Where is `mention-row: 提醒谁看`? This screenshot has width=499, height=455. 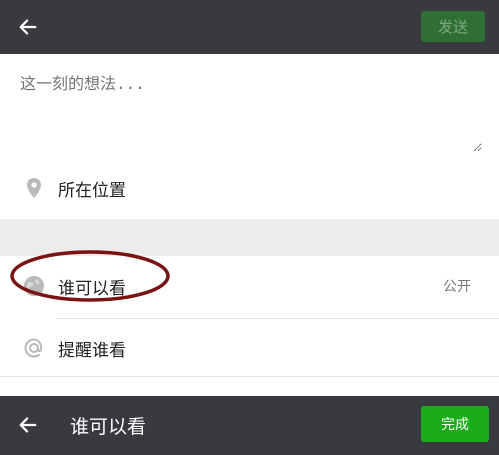
mention-row: 提醒谁看 is located at coordinates (249, 348).